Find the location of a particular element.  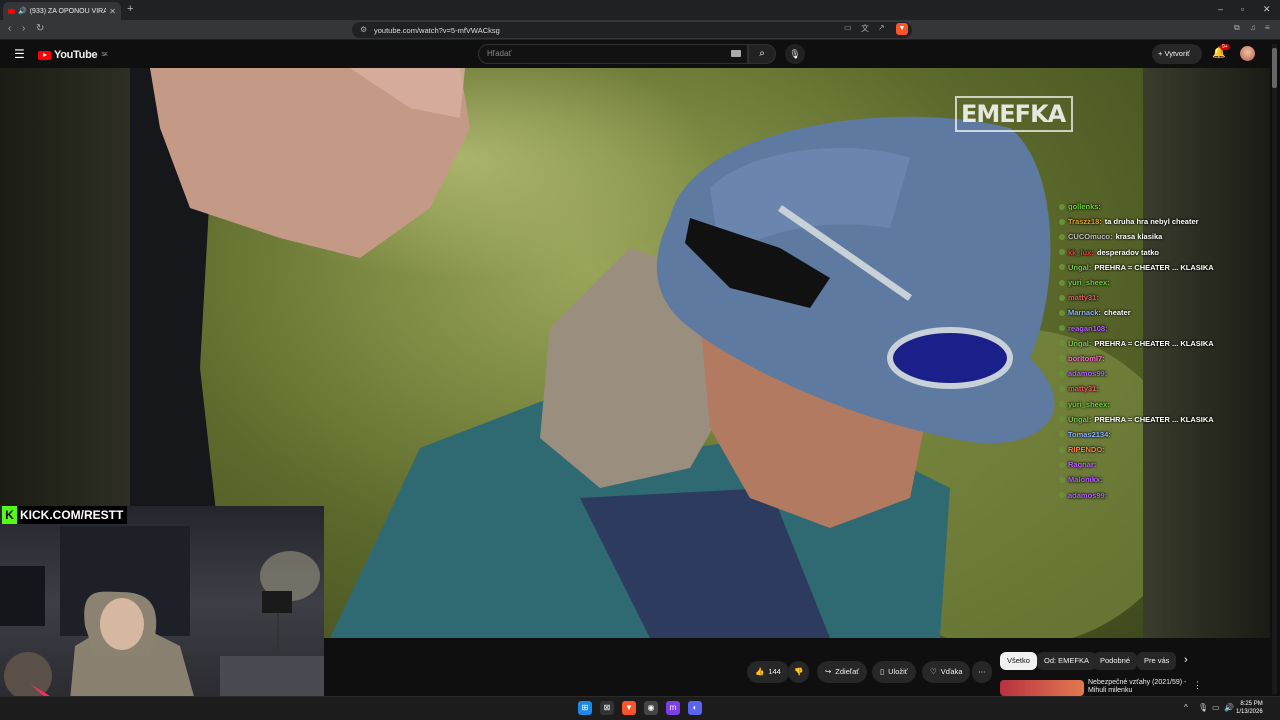

chat-text: desperadov tatko is located at coordinates (1127, 252).